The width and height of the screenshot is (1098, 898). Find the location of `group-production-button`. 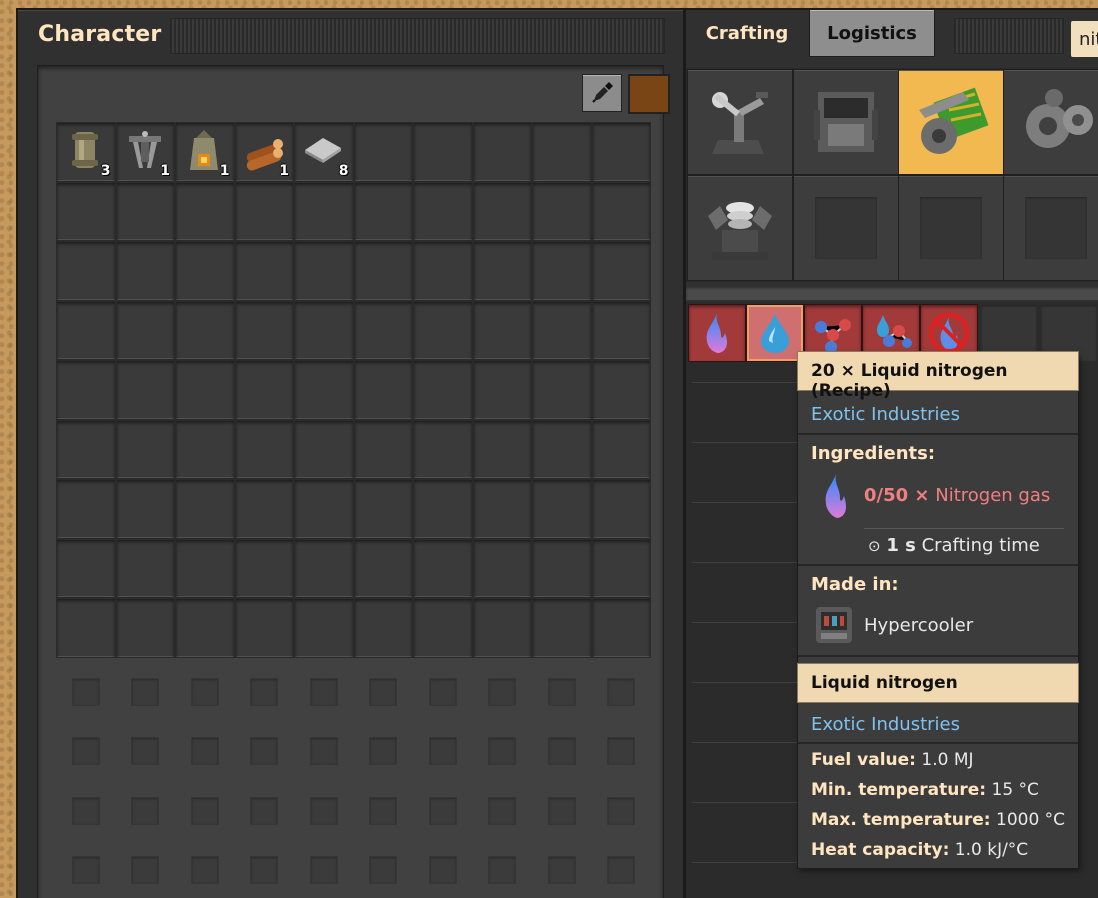

group-production-button is located at coordinates (846, 122).